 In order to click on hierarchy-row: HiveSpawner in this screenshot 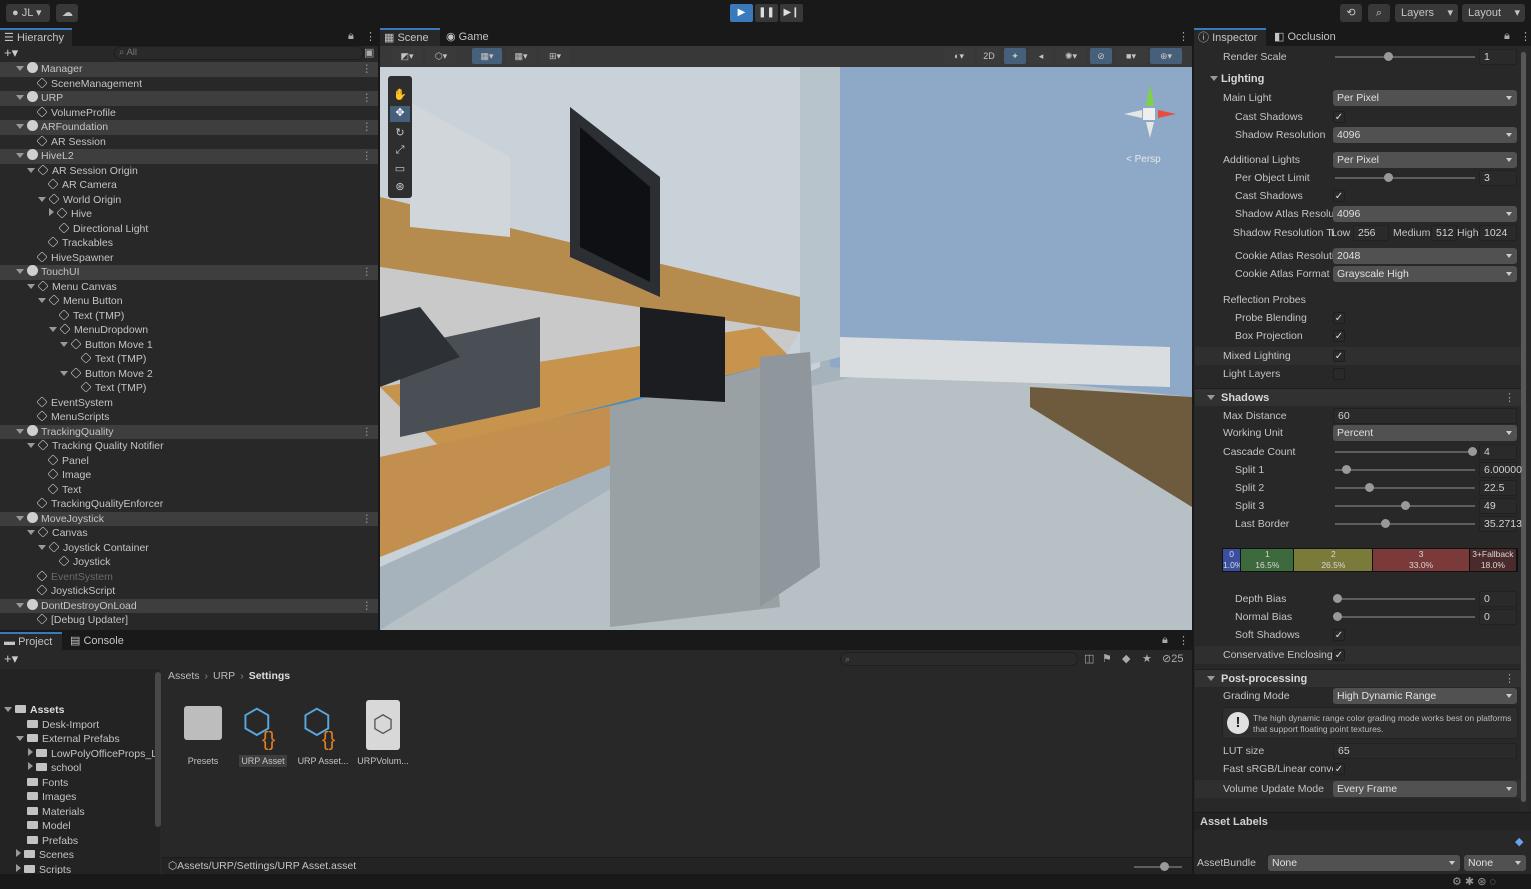, I will do `click(189, 258)`.